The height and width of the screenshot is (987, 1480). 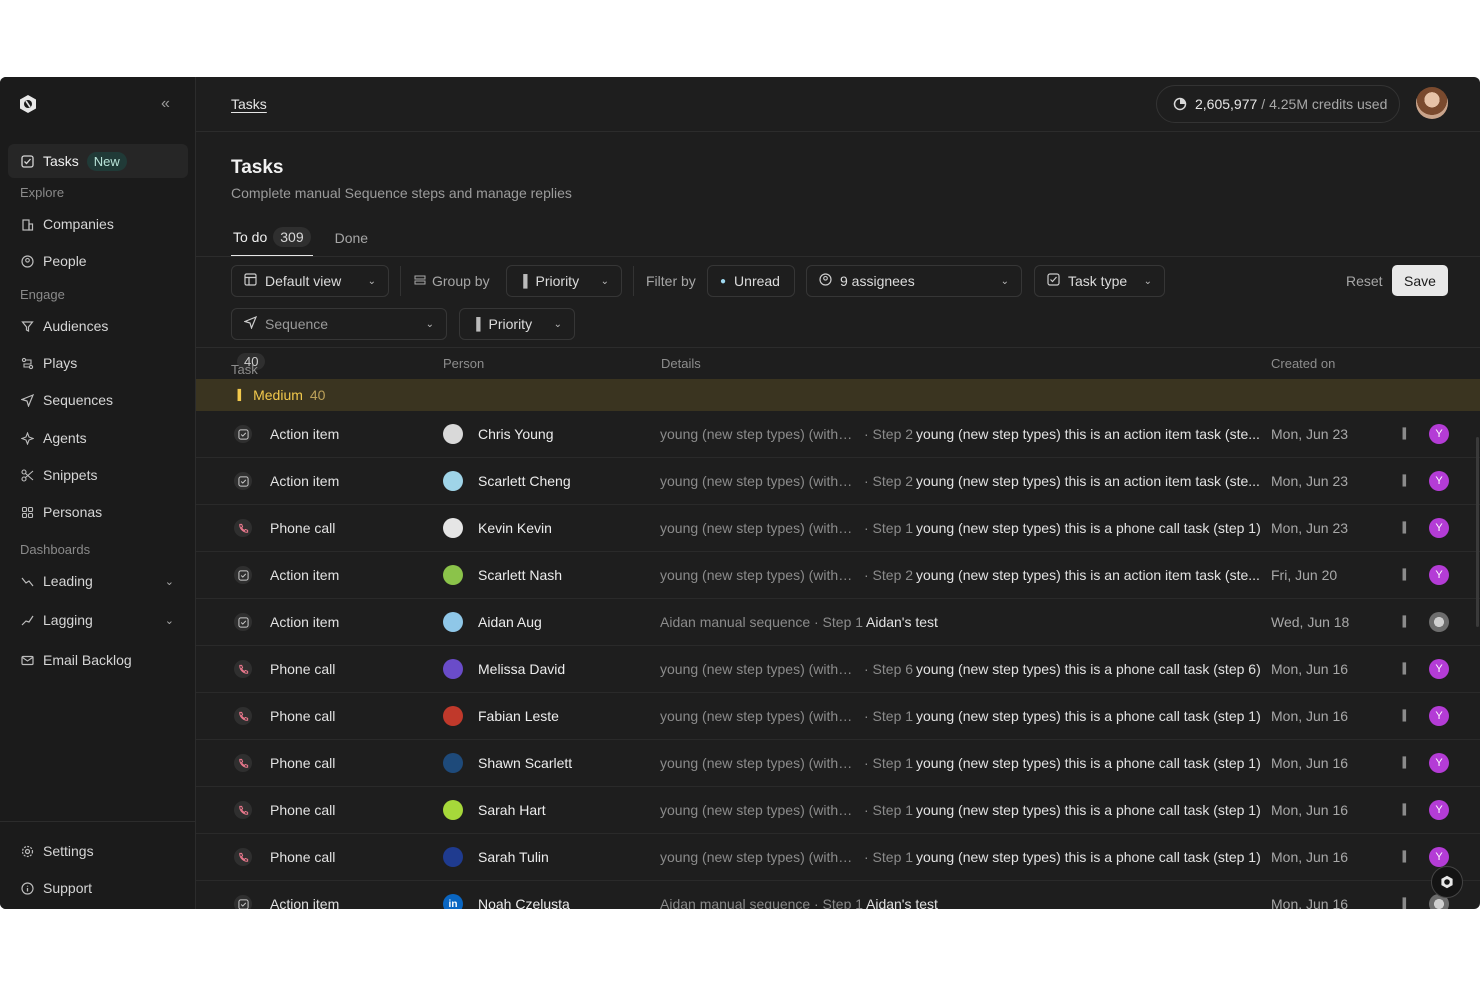 What do you see at coordinates (76, 326) in the screenshot?
I see `sidebar-item-label: Audiences` at bounding box center [76, 326].